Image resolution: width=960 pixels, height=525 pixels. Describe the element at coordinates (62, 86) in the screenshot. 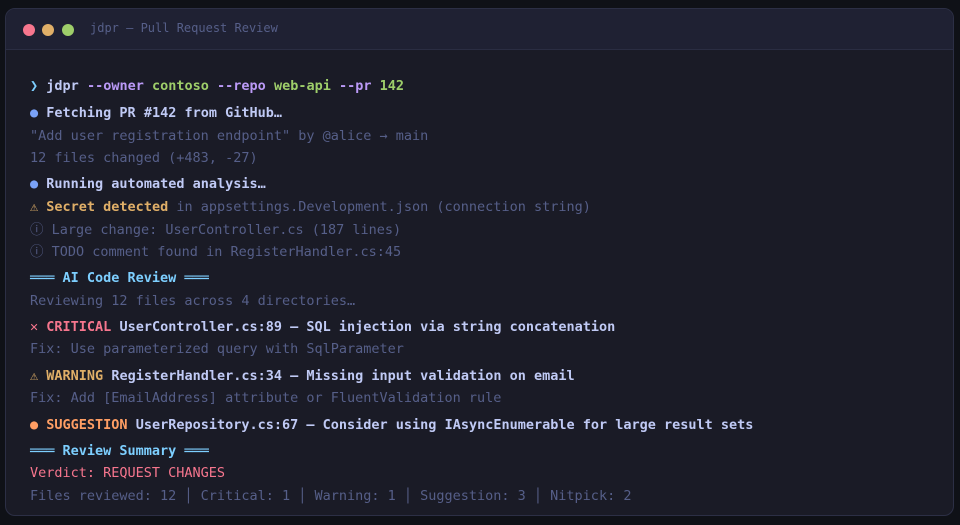

I see `command-program: jdpr` at that location.